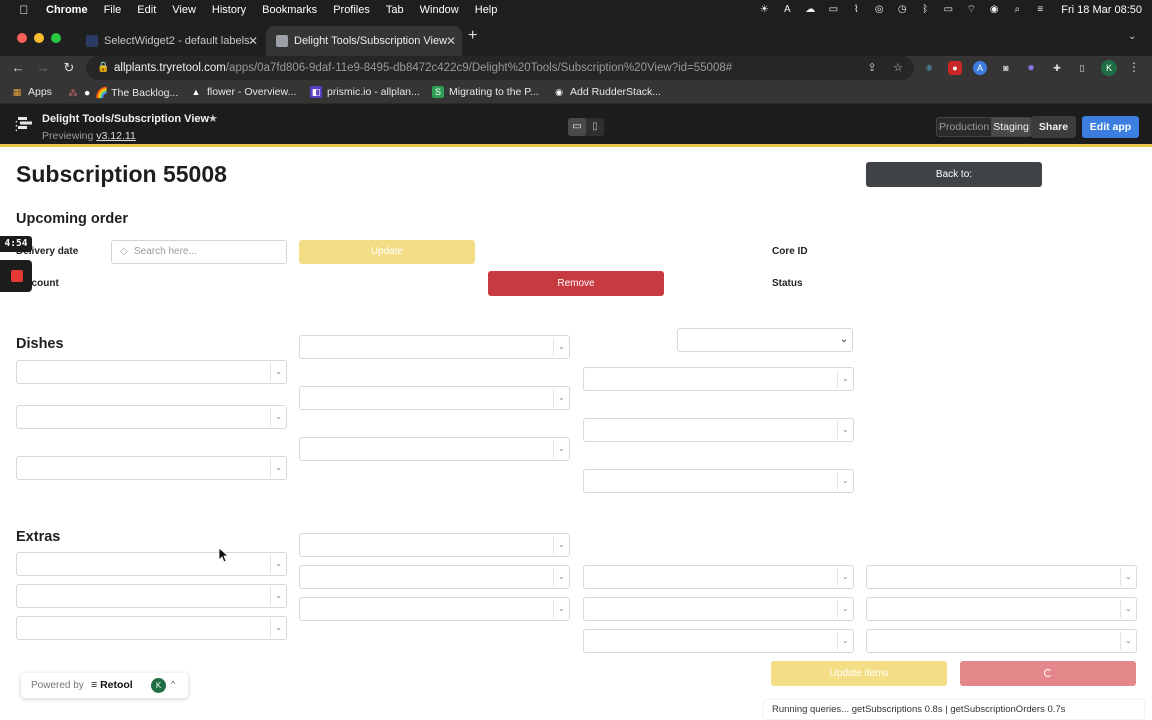 This screenshot has height=720, width=1152. Describe the element at coordinates (925, 10) in the screenshot. I see `bluetooth-icon: ᛒ` at that location.